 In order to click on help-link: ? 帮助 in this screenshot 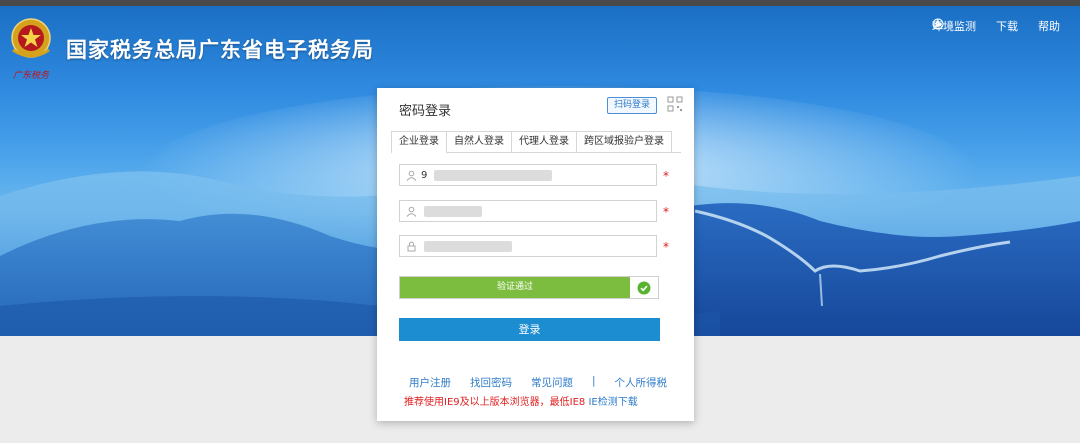, I will do `click(996, 26)`.